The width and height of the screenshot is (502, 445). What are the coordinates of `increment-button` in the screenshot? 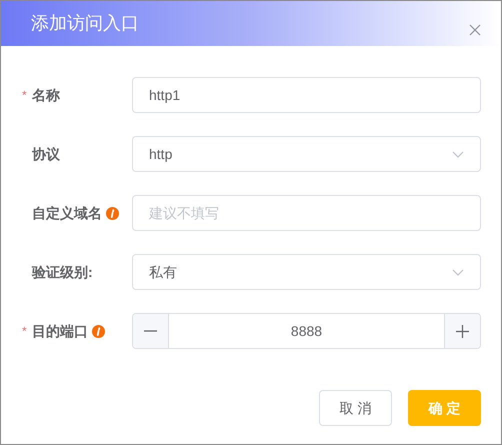 It's located at (462, 331).